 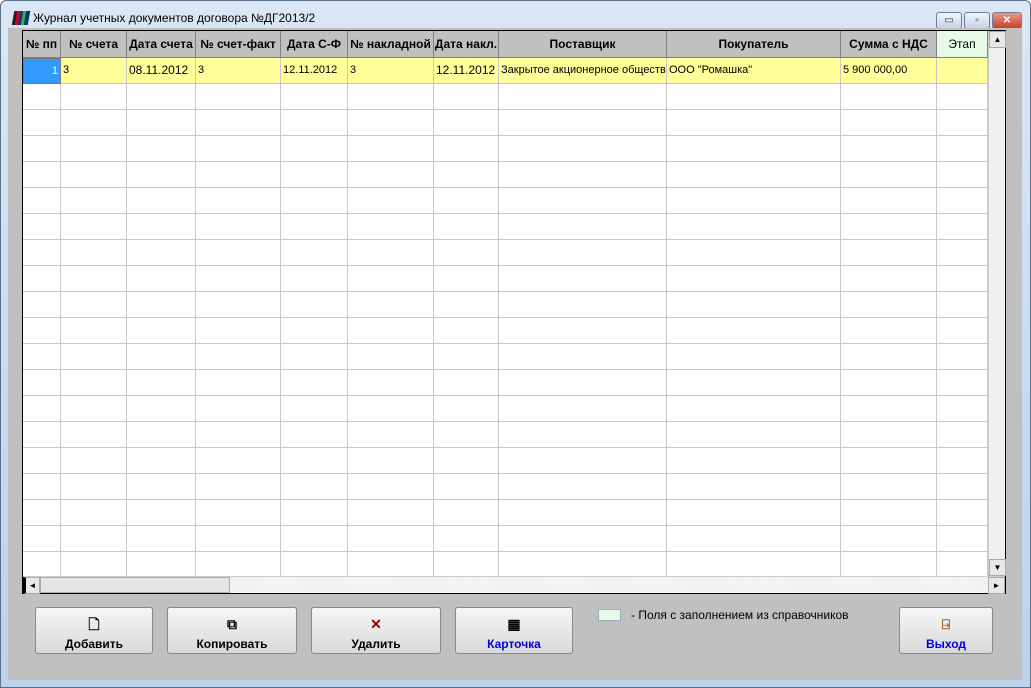 I want to click on table-cell: 08.11.2012, so click(x=161, y=71).